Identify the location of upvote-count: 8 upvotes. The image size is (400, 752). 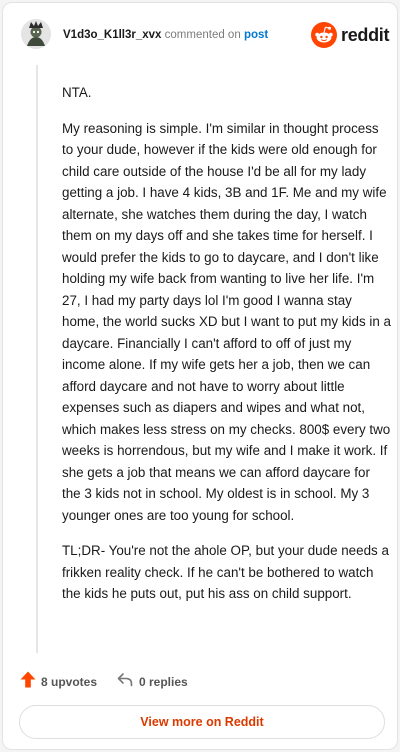
(69, 682).